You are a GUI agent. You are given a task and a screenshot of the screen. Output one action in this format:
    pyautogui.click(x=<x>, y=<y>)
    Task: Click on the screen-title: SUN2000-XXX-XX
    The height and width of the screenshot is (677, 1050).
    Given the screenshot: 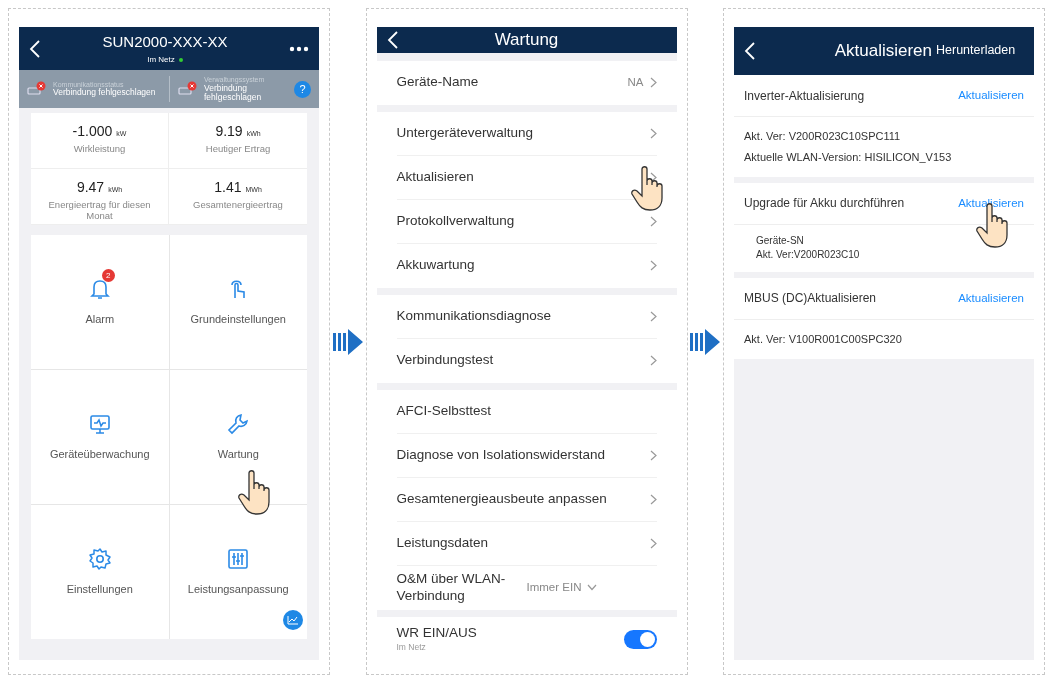 What is the action you would take?
    pyautogui.click(x=165, y=42)
    